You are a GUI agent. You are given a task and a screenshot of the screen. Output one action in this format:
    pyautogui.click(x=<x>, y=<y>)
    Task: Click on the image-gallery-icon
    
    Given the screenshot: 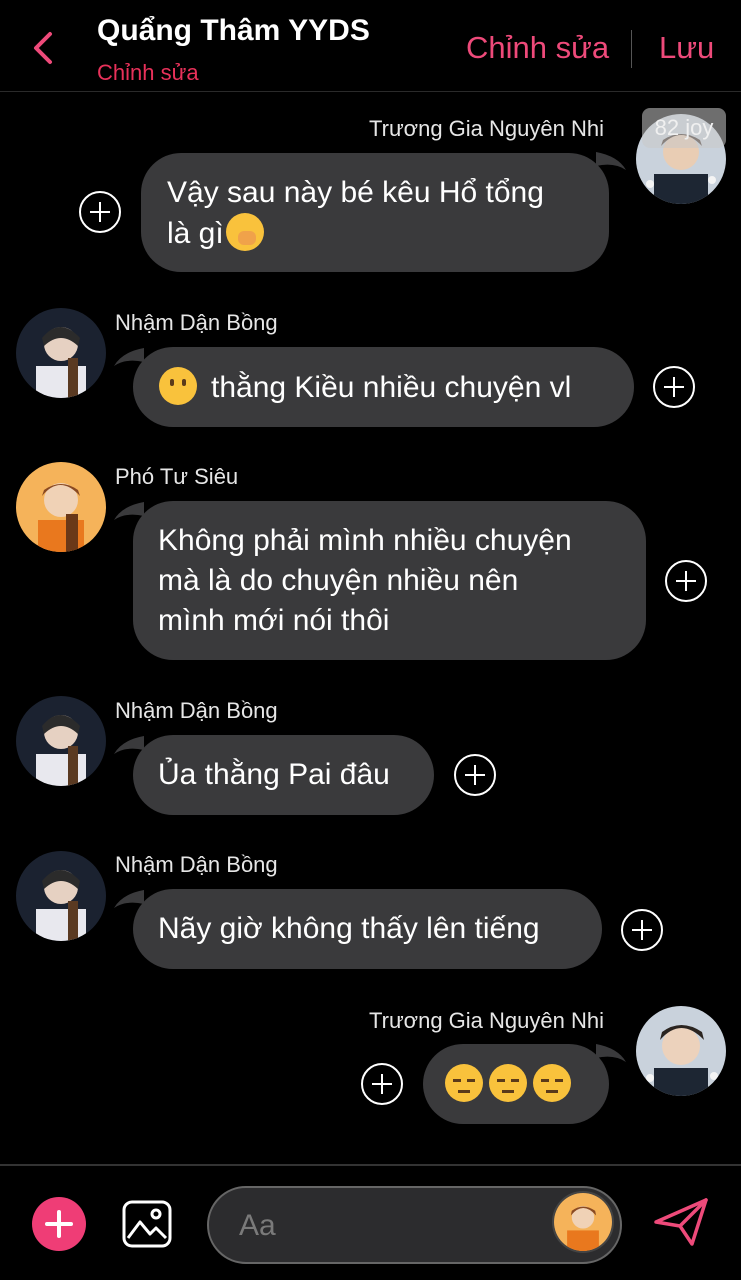 What is the action you would take?
    pyautogui.click(x=147, y=1224)
    